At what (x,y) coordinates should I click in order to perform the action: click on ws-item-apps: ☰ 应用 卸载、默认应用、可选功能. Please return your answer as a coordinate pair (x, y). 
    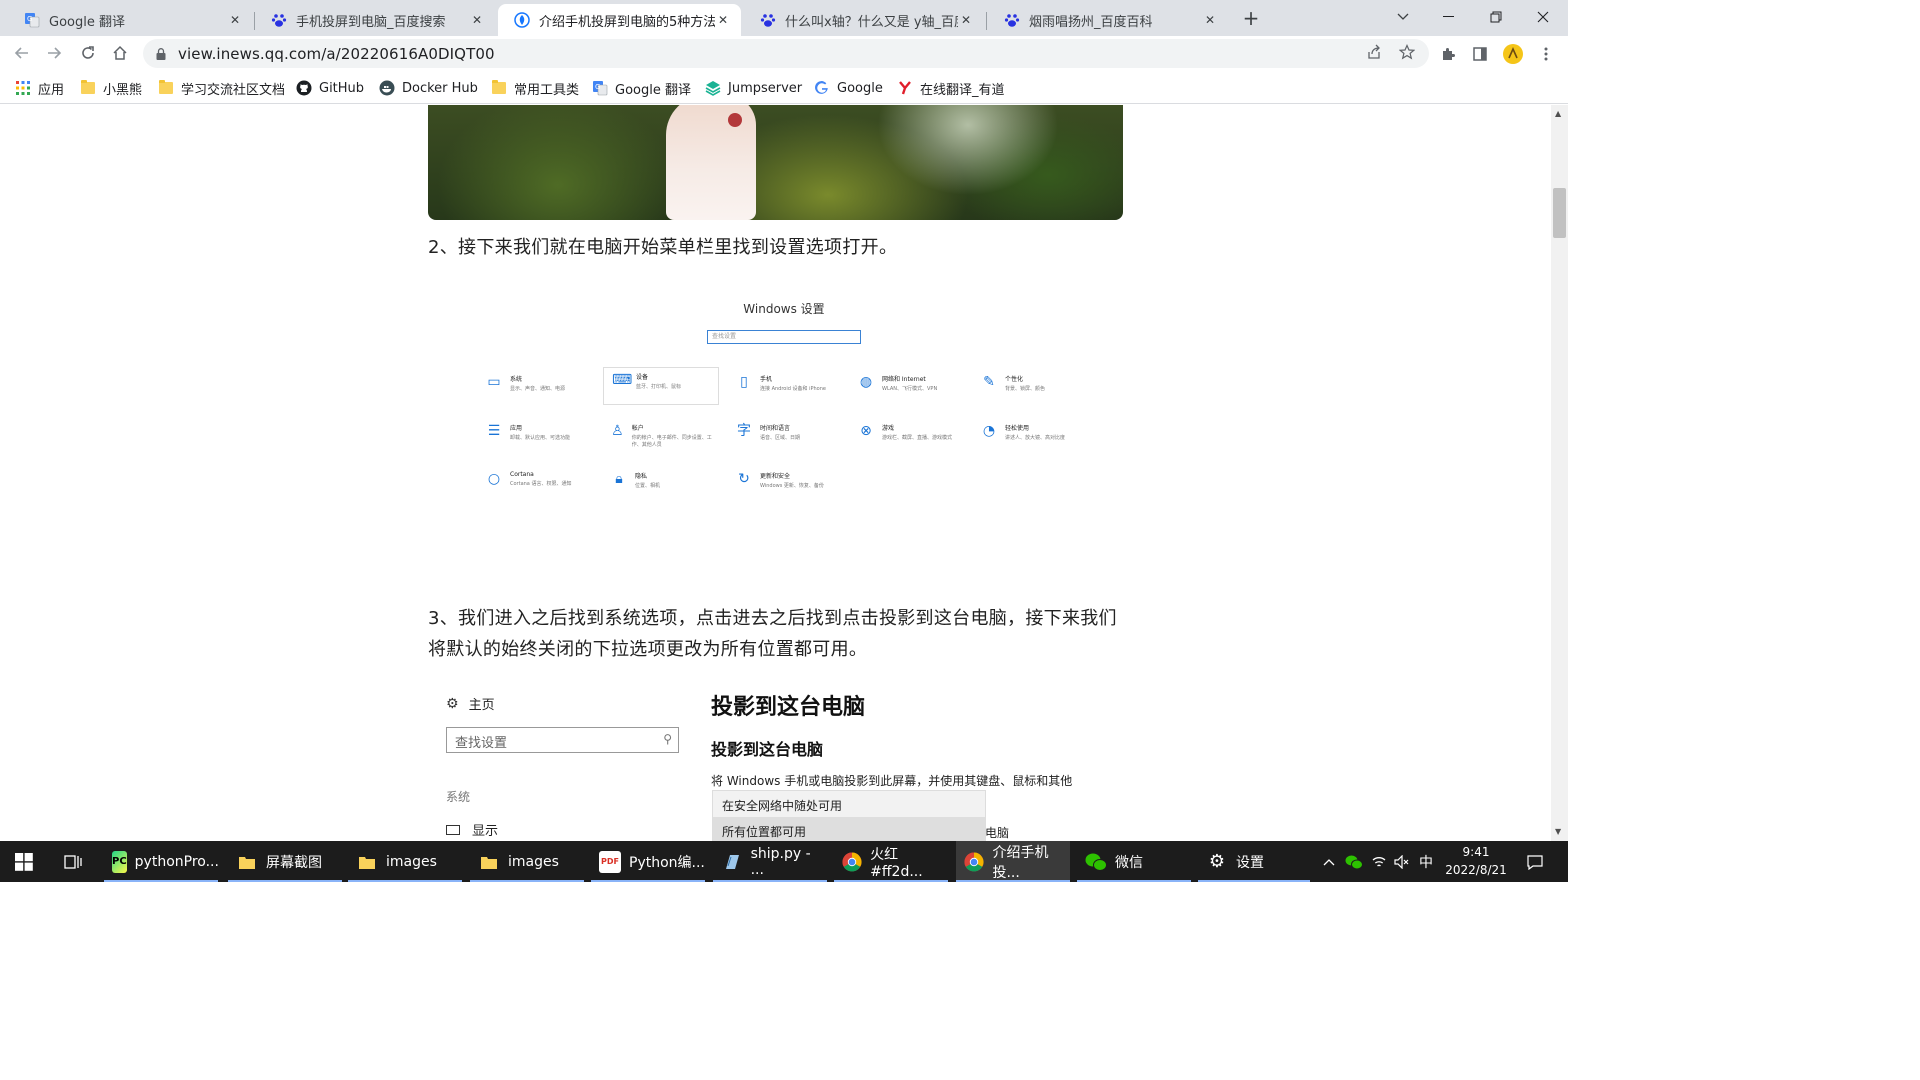
    Looking at the image, I should click on (536, 438).